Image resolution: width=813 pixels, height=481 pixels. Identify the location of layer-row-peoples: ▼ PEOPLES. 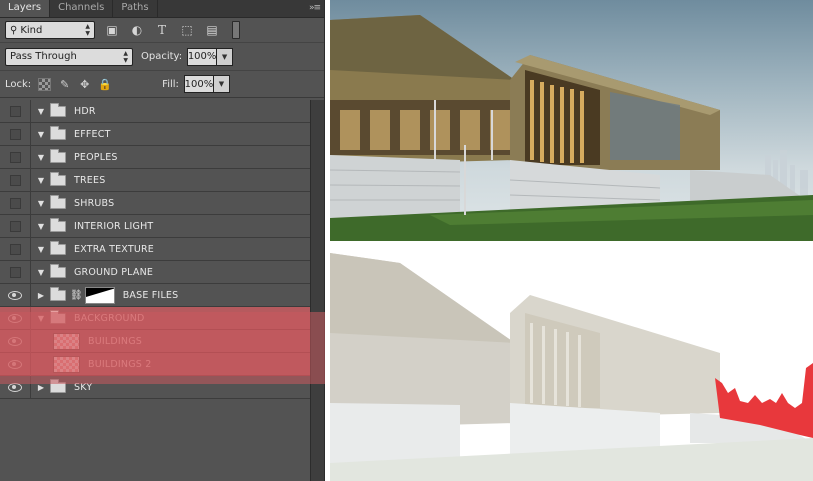
(155, 157).